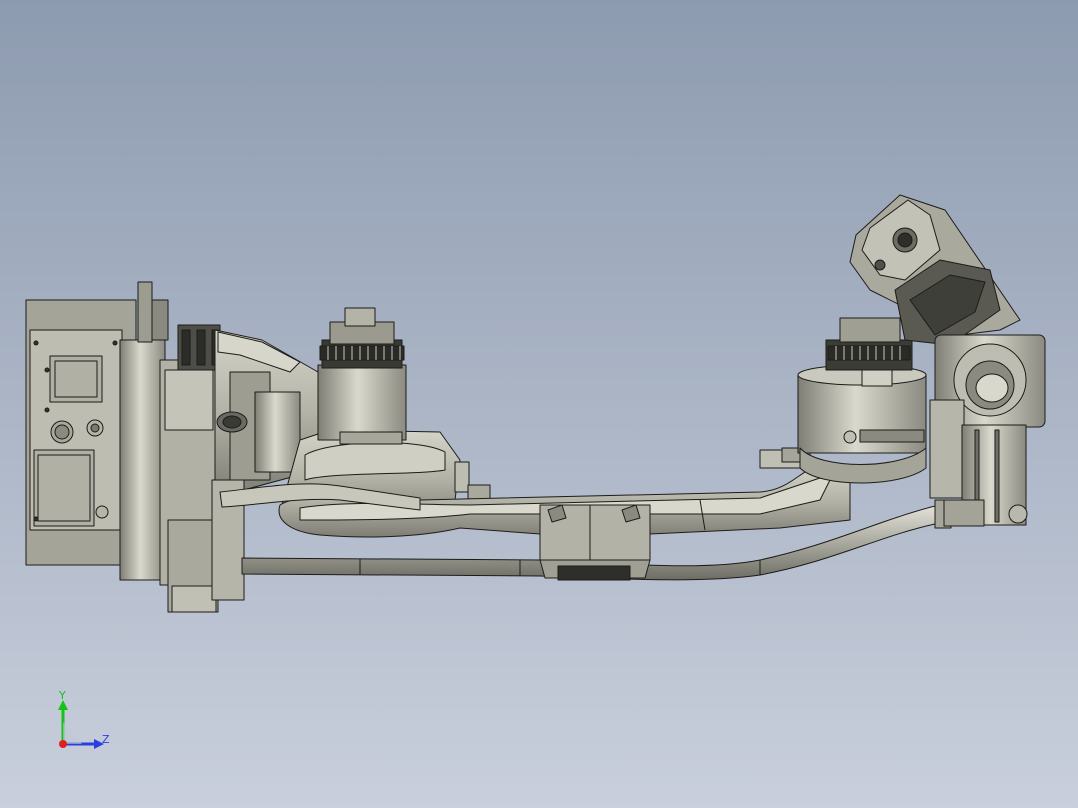  What do you see at coordinates (869, 353) in the screenshot?
I see `gear-ring-upper` at bounding box center [869, 353].